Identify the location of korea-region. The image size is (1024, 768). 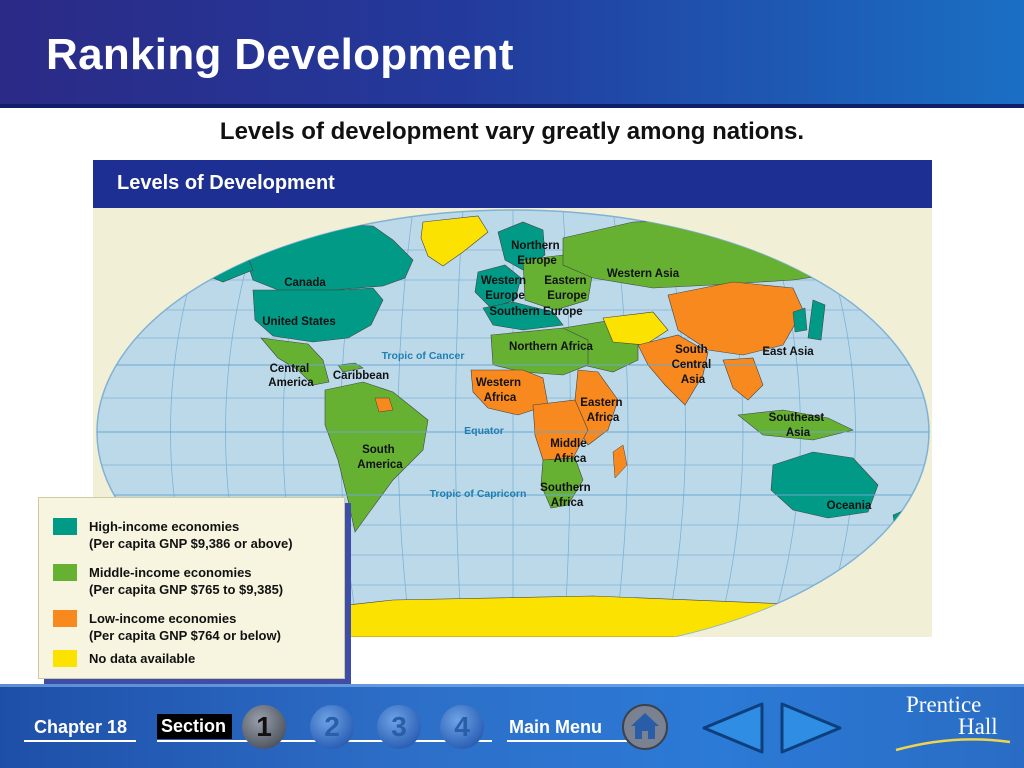
(800, 320).